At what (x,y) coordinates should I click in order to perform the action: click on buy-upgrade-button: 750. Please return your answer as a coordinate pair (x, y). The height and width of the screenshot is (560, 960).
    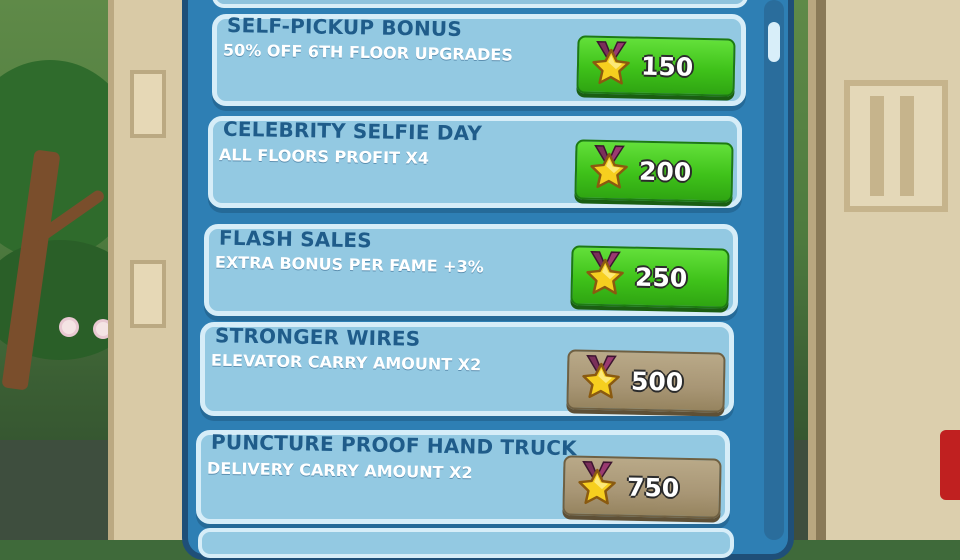
    Looking at the image, I should click on (642, 487).